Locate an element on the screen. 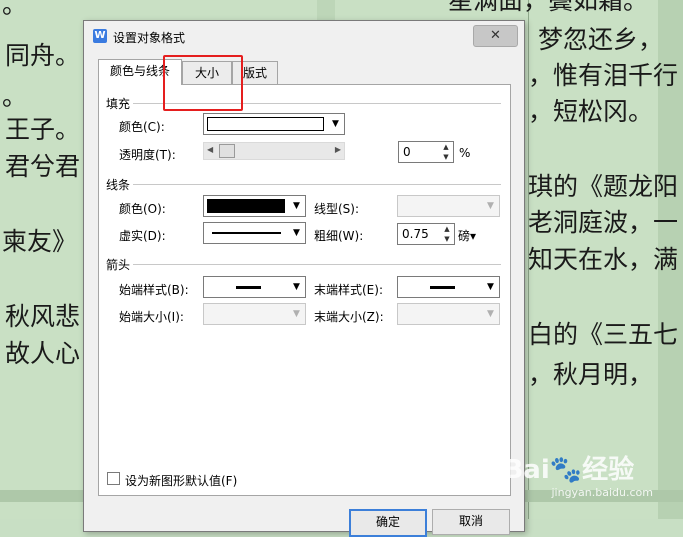 The height and width of the screenshot is (537, 683). transparency-slider: ◀ ▶ is located at coordinates (274, 151).